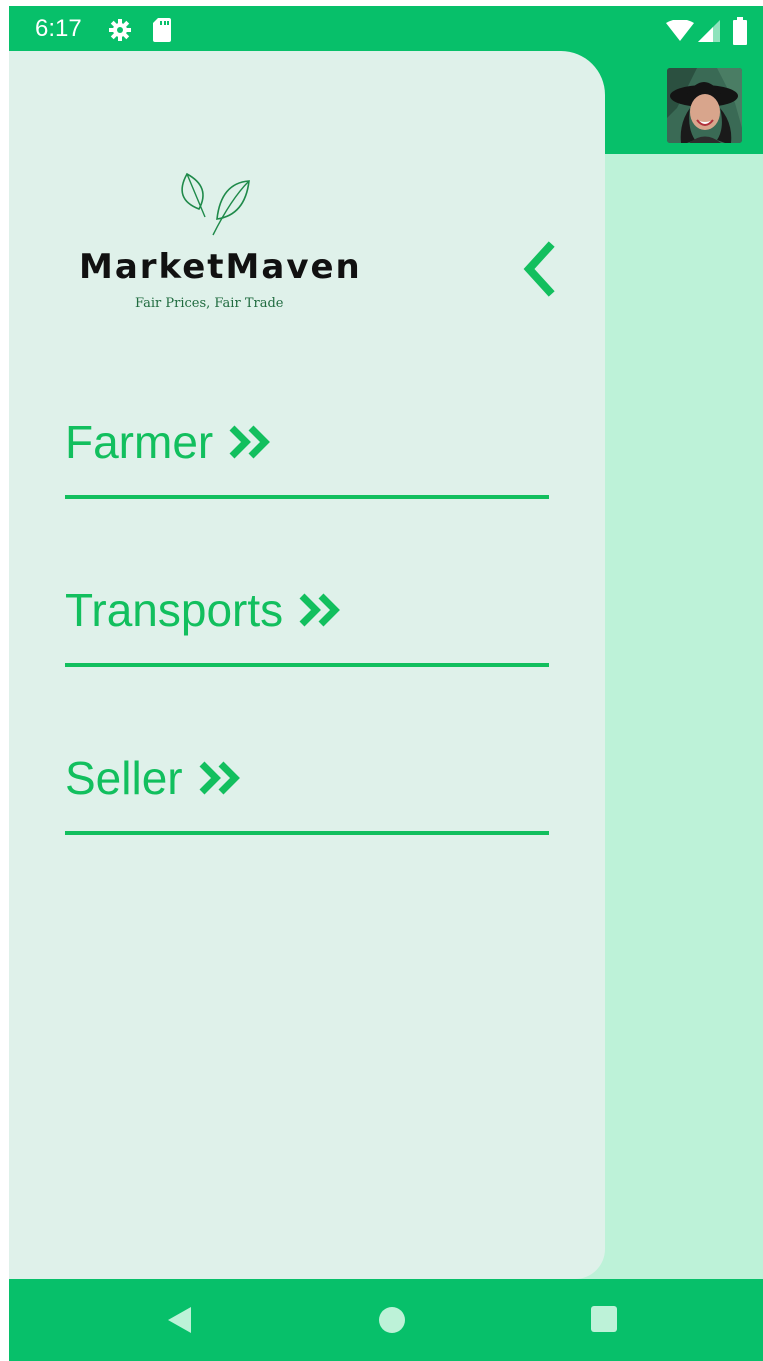 This screenshot has width=763, height=1361. Describe the element at coordinates (392, 1322) in the screenshot. I see `home-circle-icon` at that location.